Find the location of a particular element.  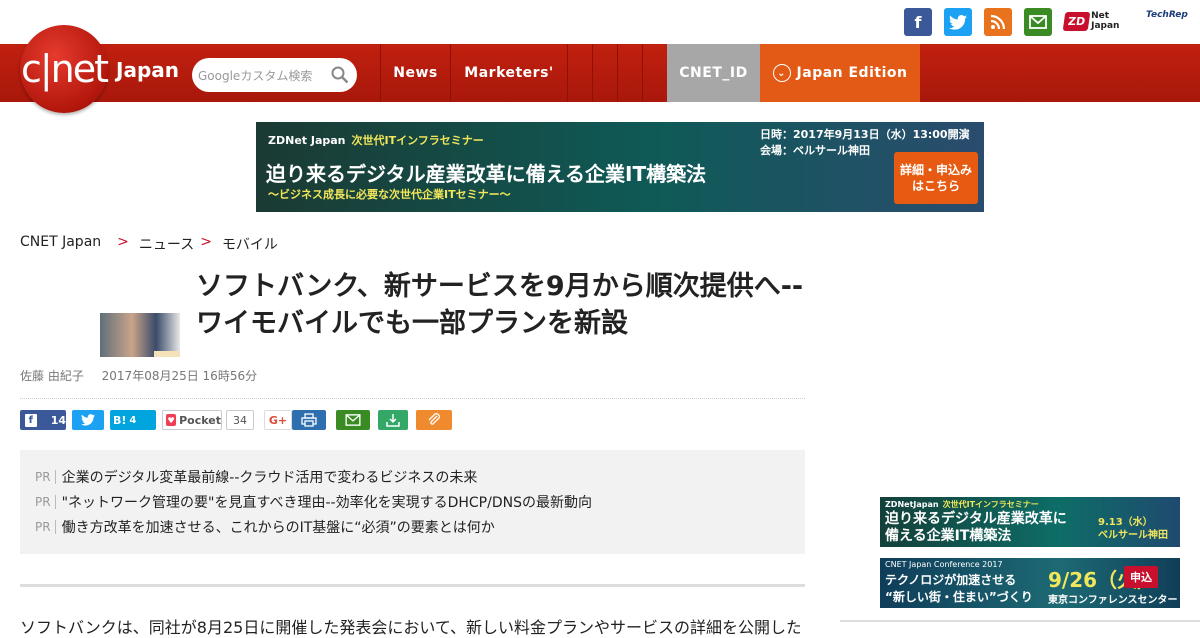

author-photo is located at coordinates (140, 335).